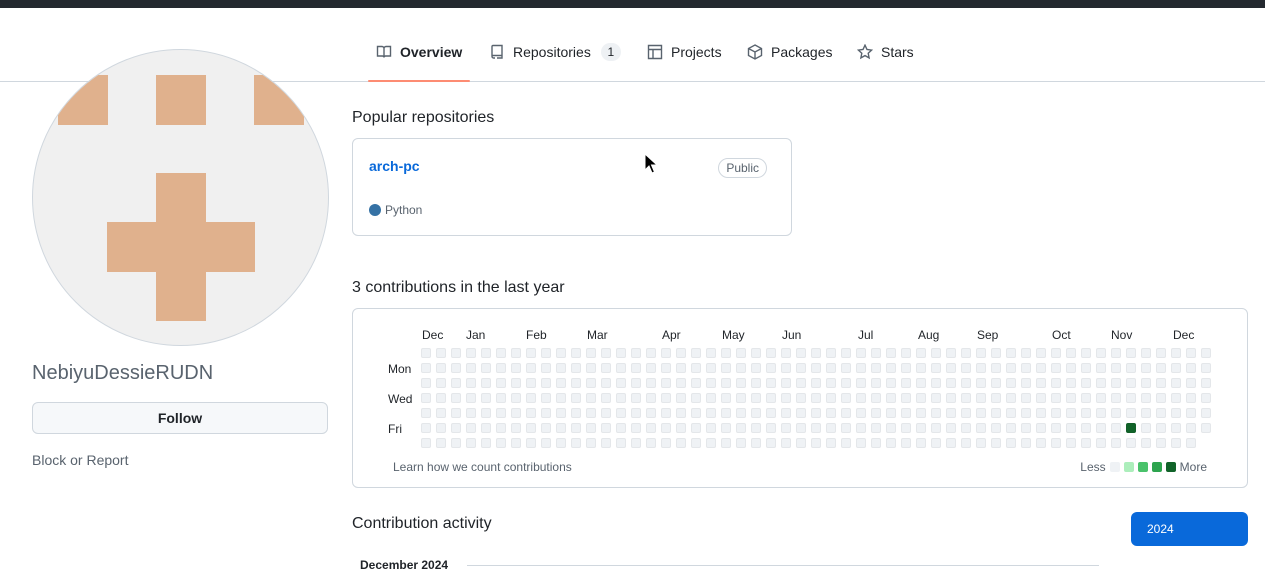 Image resolution: width=1265 pixels, height=587 pixels. Describe the element at coordinates (80, 460) in the screenshot. I see `block-or-report-link: Block or Report` at that location.